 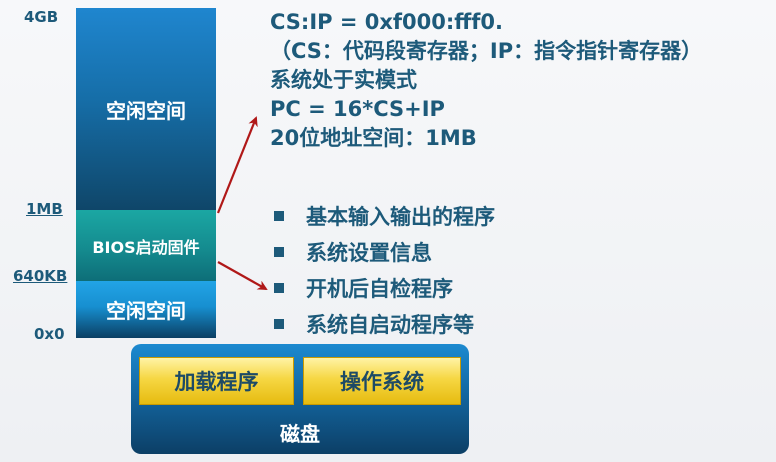 I want to click on arrow-to-bios-contents, so click(x=242, y=275).